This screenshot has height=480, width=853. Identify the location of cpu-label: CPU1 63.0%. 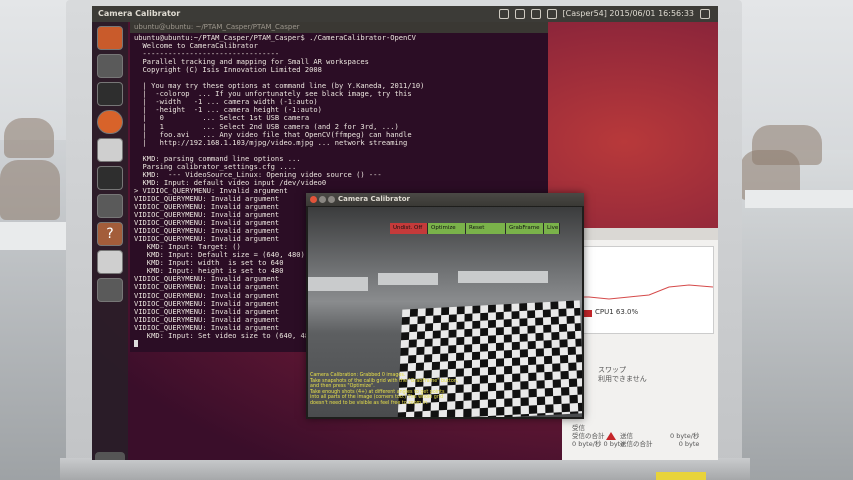
(617, 312).